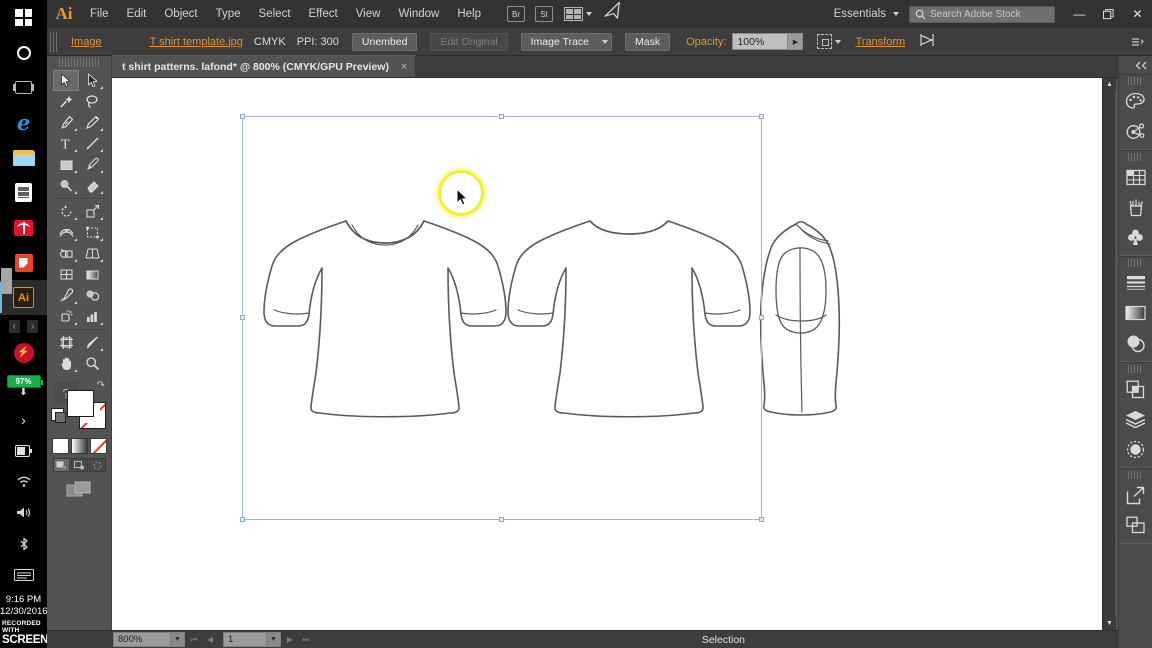 Image resolution: width=1152 pixels, height=648 pixels. Describe the element at coordinates (1135, 495) in the screenshot. I see `asset-export-panel-icon` at that location.